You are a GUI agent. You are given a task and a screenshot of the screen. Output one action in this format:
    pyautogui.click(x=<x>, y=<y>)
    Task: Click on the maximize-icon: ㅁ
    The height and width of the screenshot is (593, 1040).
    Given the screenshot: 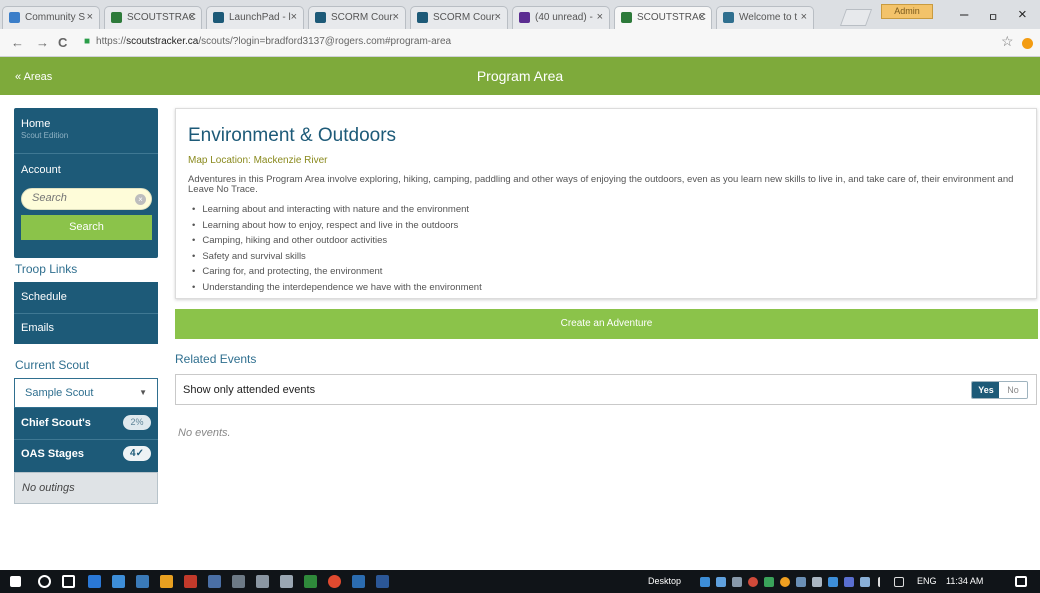 What is the action you would take?
    pyautogui.click(x=993, y=17)
    